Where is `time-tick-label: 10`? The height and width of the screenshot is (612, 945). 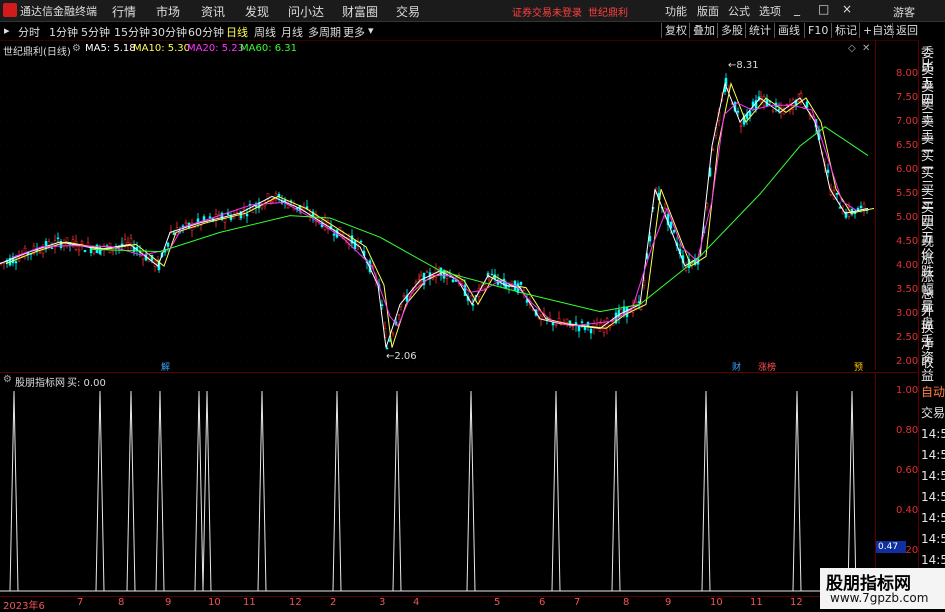 time-tick-label: 10 is located at coordinates (214, 602).